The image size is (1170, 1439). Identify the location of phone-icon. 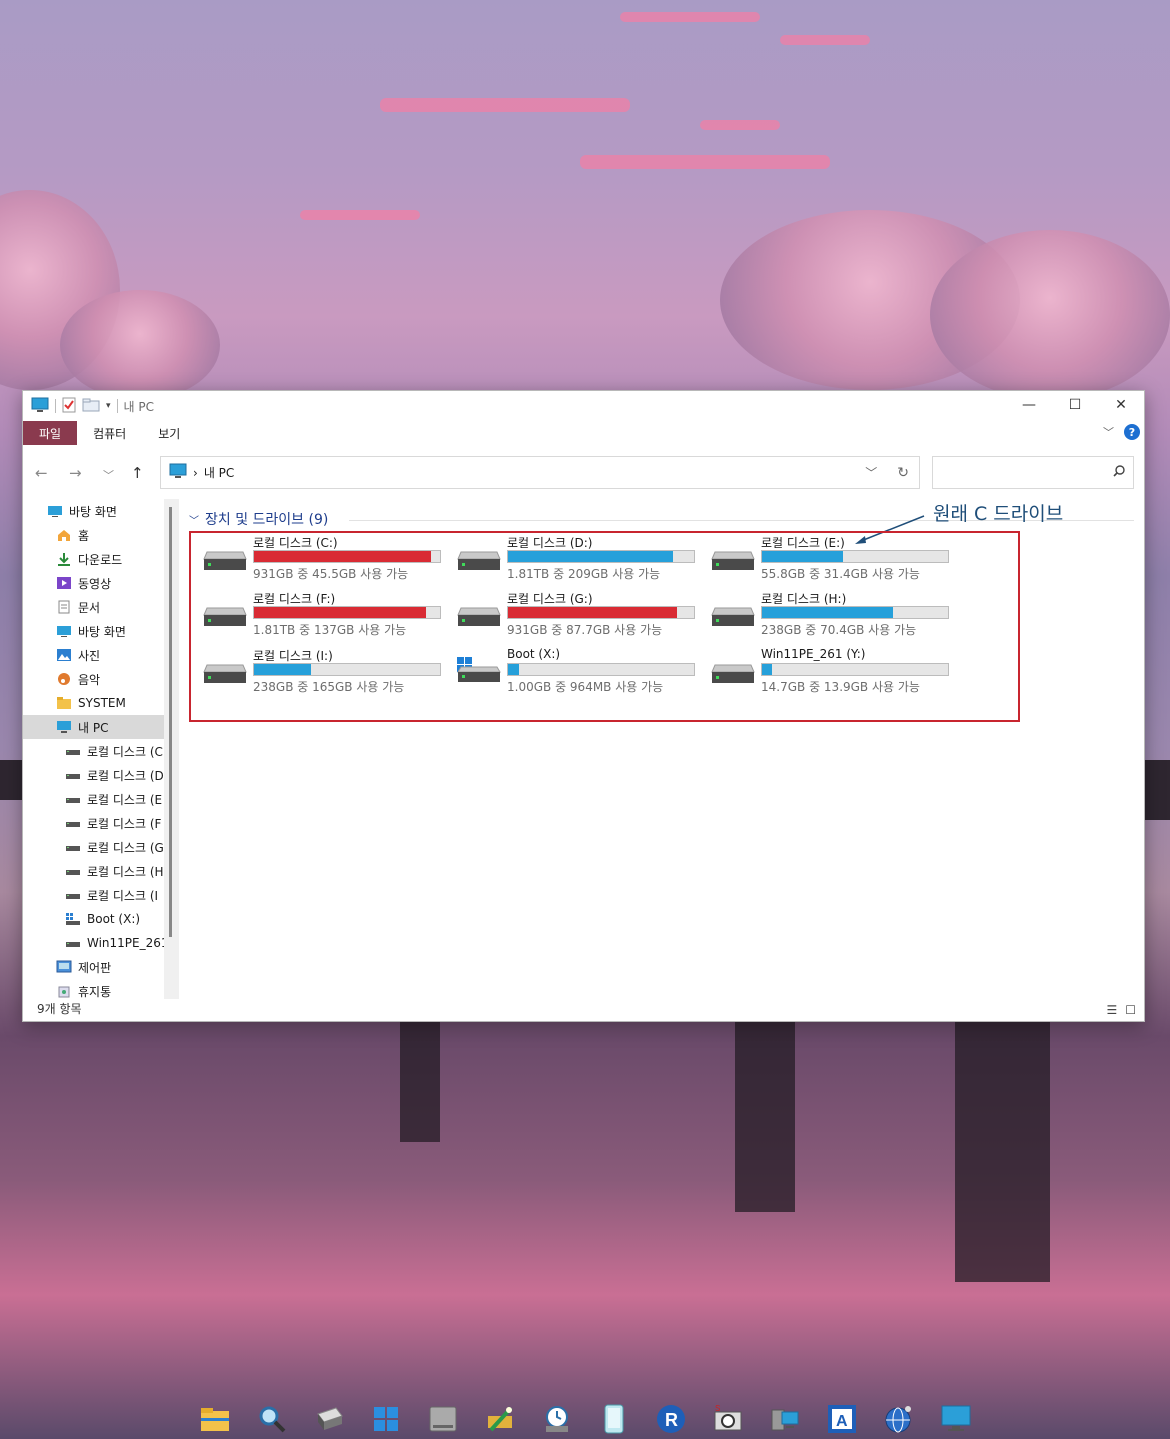
(614, 1419).